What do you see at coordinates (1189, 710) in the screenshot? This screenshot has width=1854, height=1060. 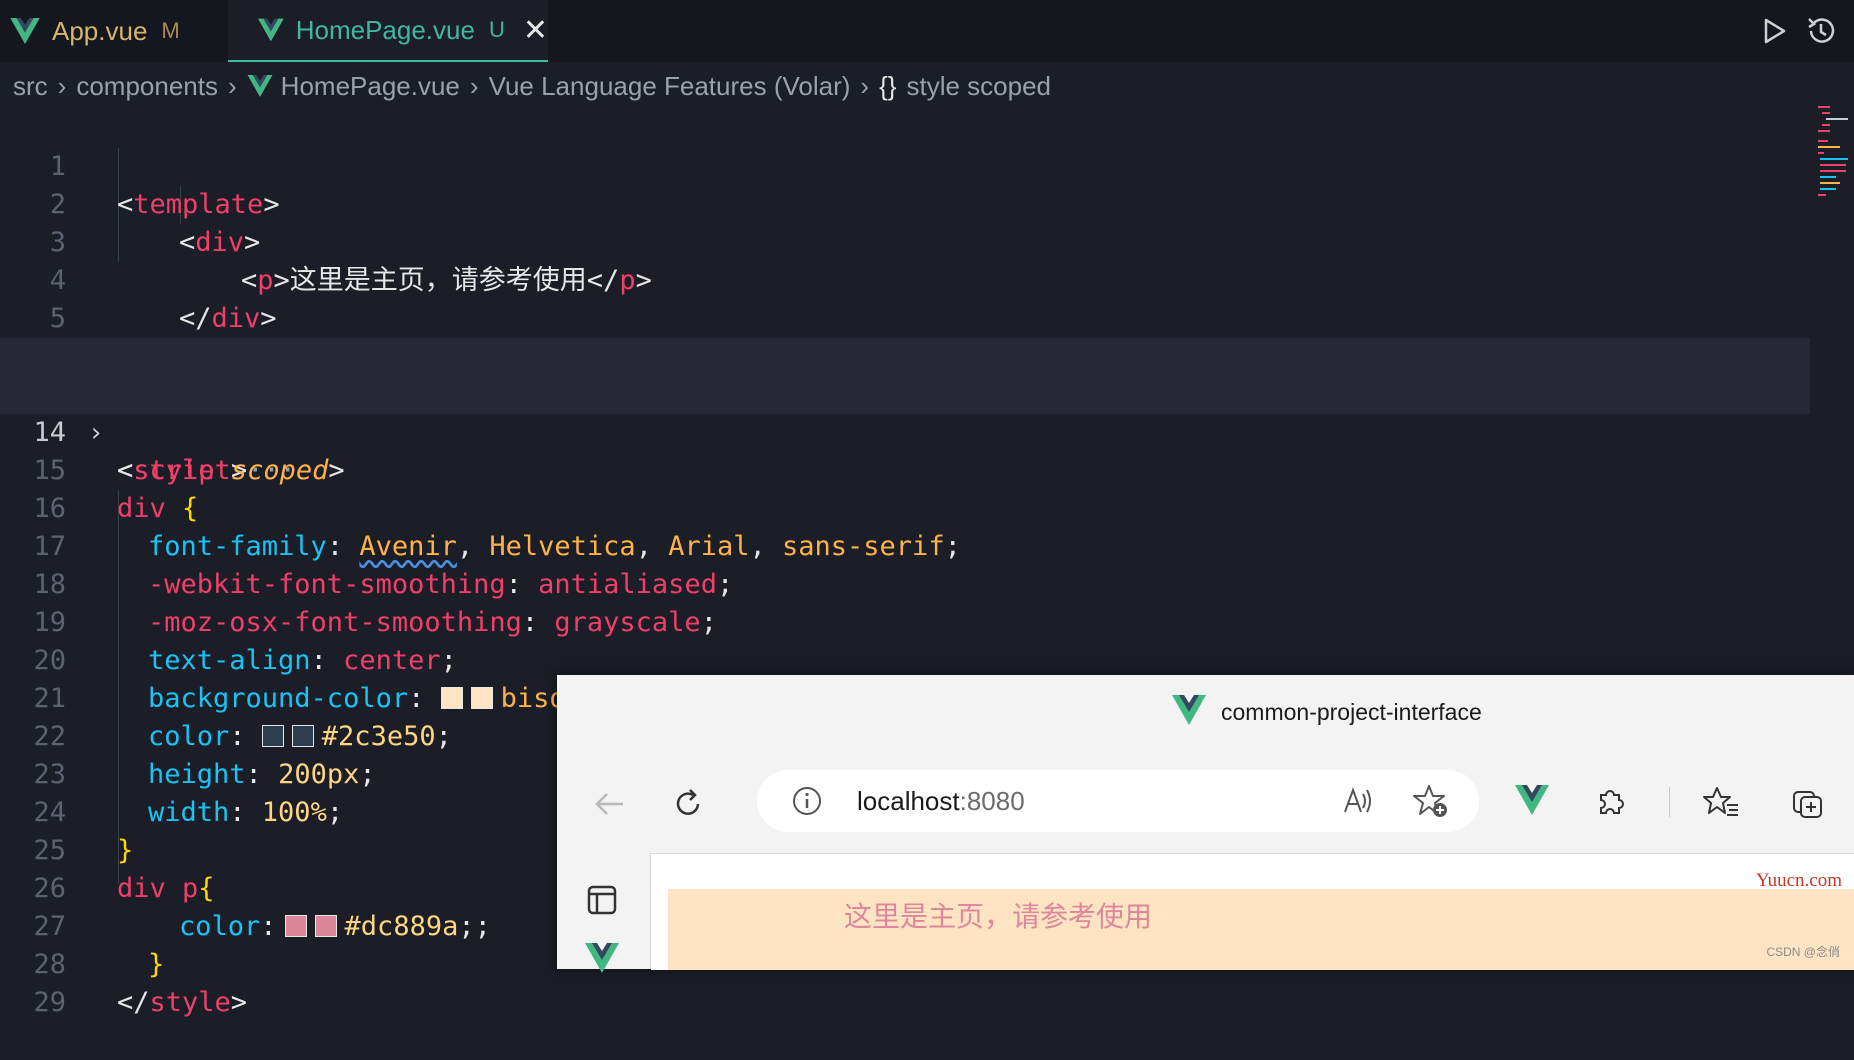 I see `vue-favicon-icon` at bounding box center [1189, 710].